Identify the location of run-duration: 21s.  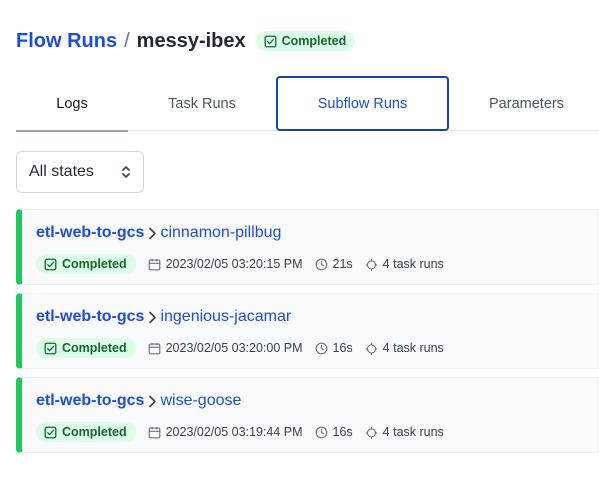
(334, 264).